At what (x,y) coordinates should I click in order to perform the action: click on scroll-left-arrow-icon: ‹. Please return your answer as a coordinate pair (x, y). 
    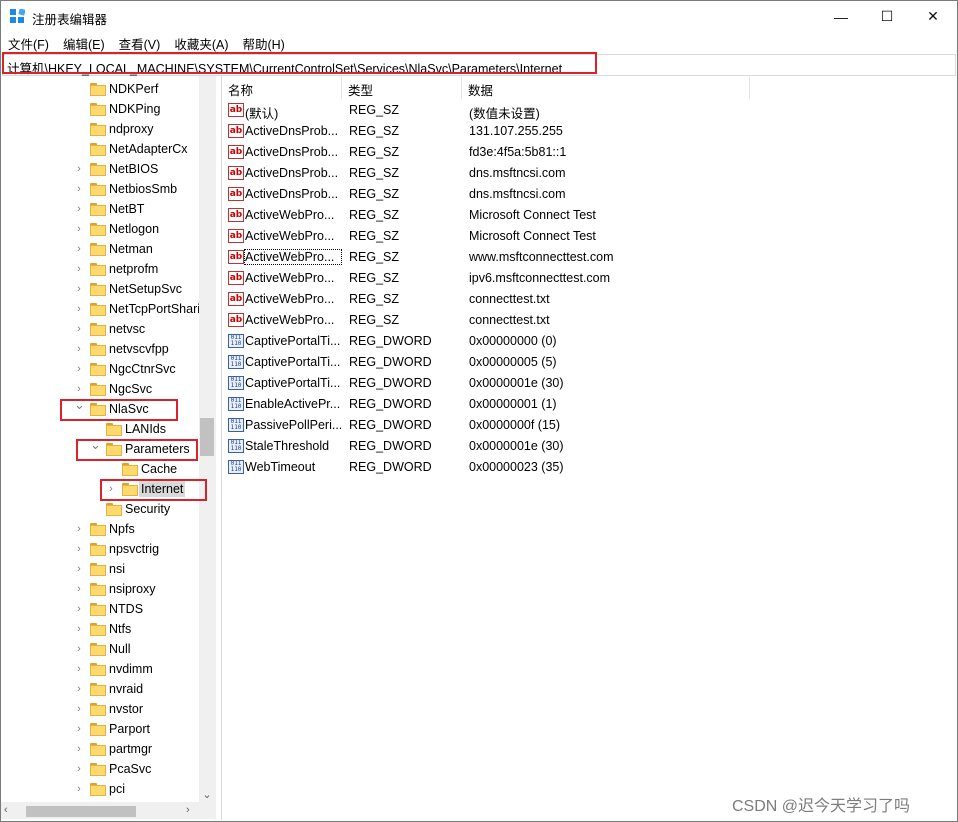
    Looking at the image, I should click on (6, 810).